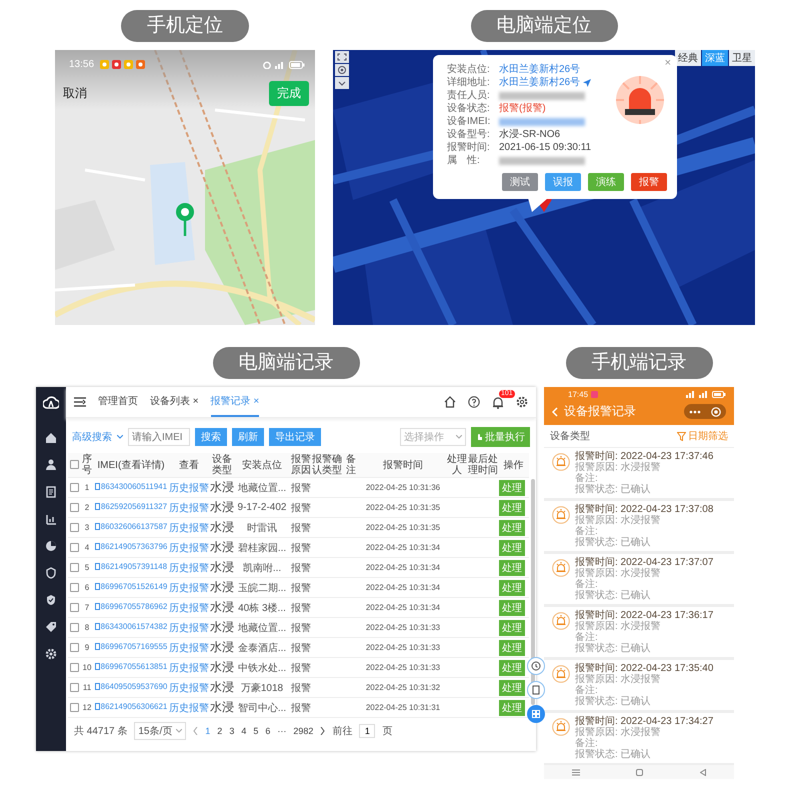 The image size is (800, 800). What do you see at coordinates (92, 437) in the screenshot?
I see `search-mode-dropdown: 高级搜索` at bounding box center [92, 437].